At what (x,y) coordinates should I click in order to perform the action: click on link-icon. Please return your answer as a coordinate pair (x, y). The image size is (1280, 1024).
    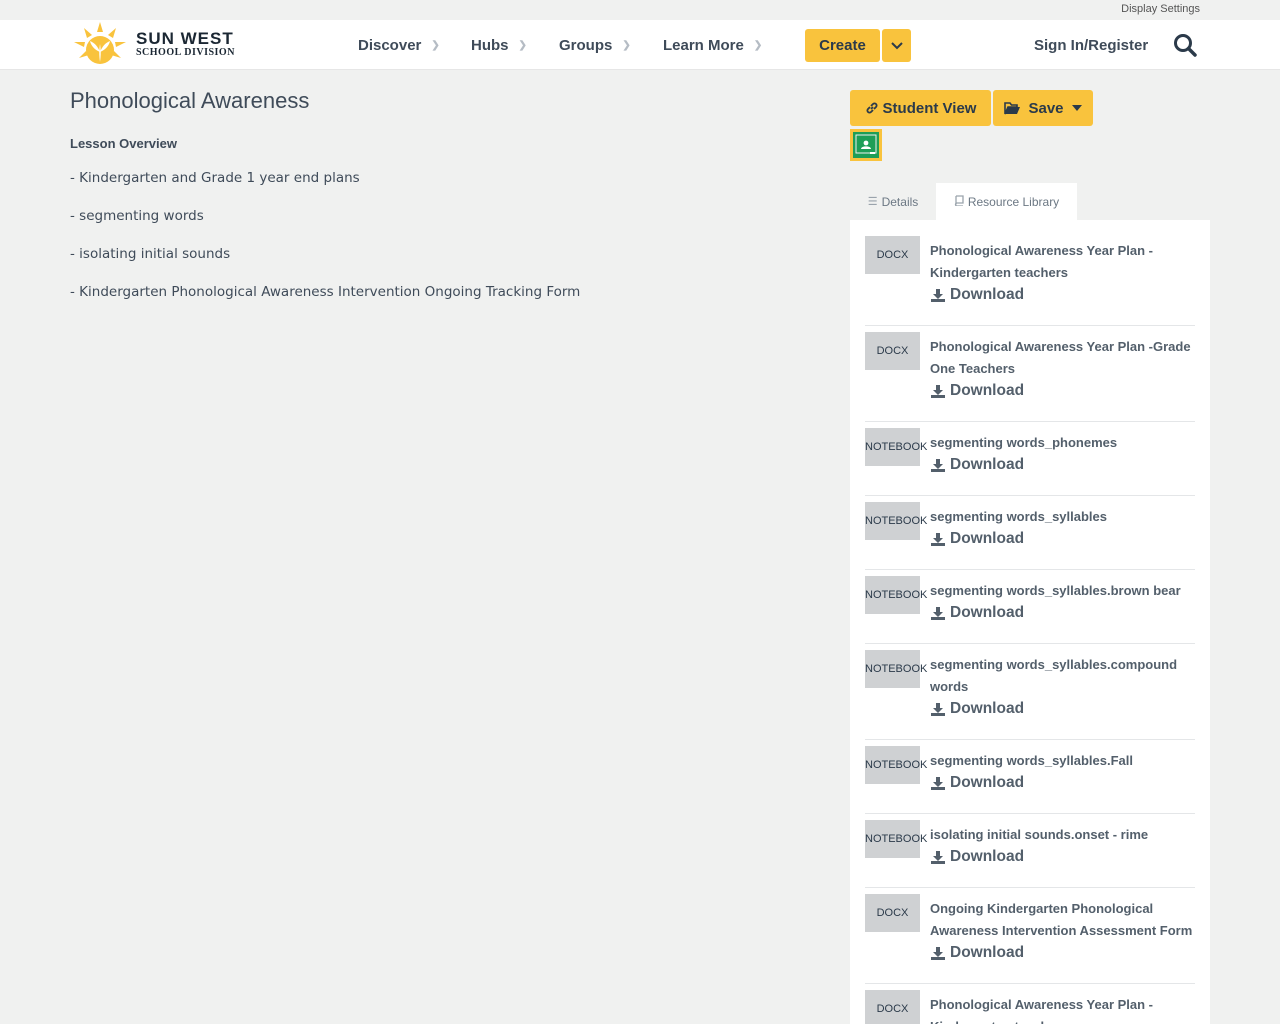
    Looking at the image, I should click on (871, 108).